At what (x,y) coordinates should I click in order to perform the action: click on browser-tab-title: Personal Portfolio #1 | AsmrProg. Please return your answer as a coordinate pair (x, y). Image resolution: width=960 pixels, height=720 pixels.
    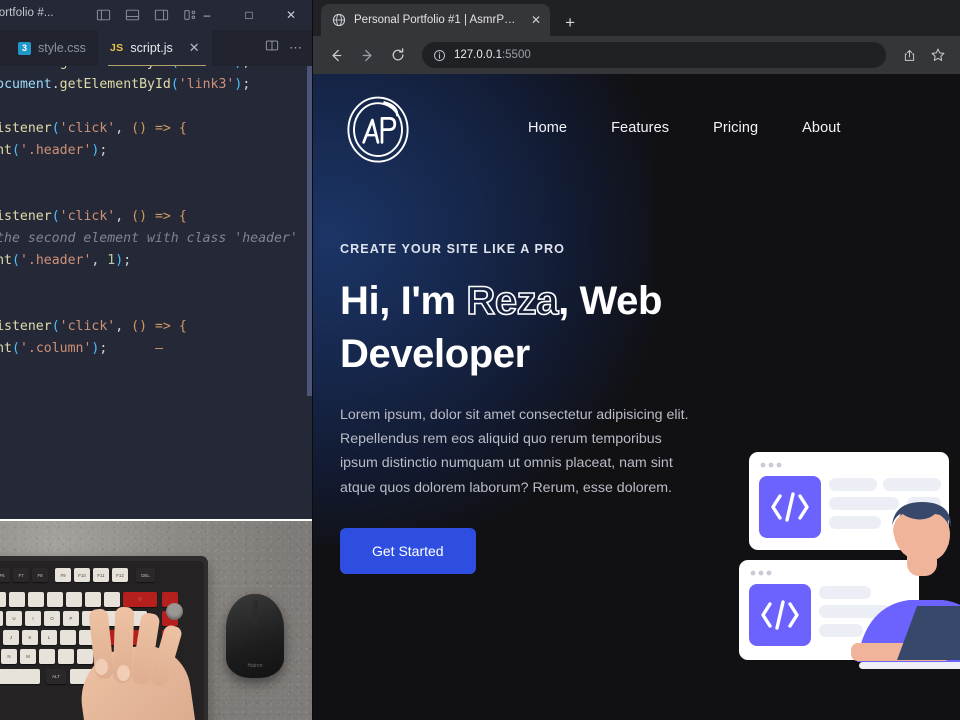
    Looking at the image, I should click on (436, 20).